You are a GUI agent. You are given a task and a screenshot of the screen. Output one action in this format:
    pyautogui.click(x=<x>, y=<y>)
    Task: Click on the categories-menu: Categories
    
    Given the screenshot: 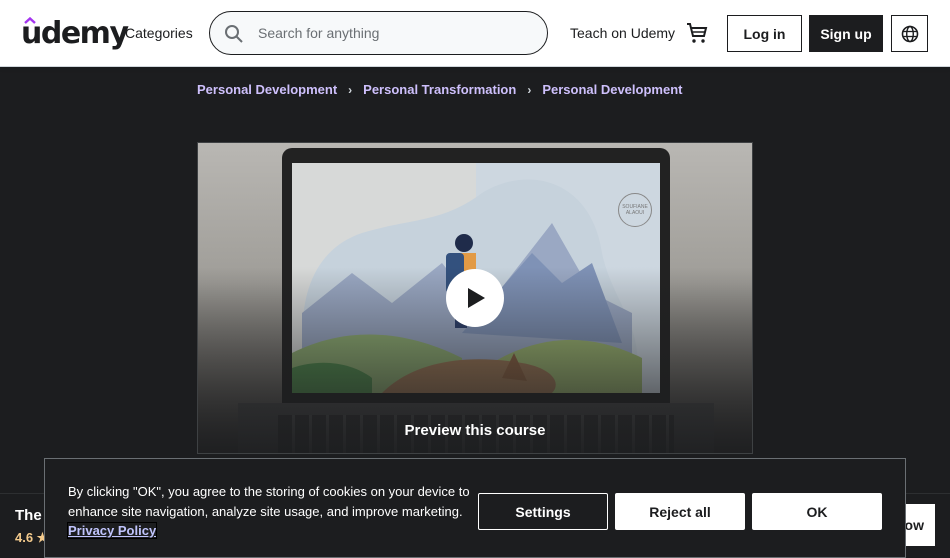 What is the action you would take?
    pyautogui.click(x=159, y=33)
    